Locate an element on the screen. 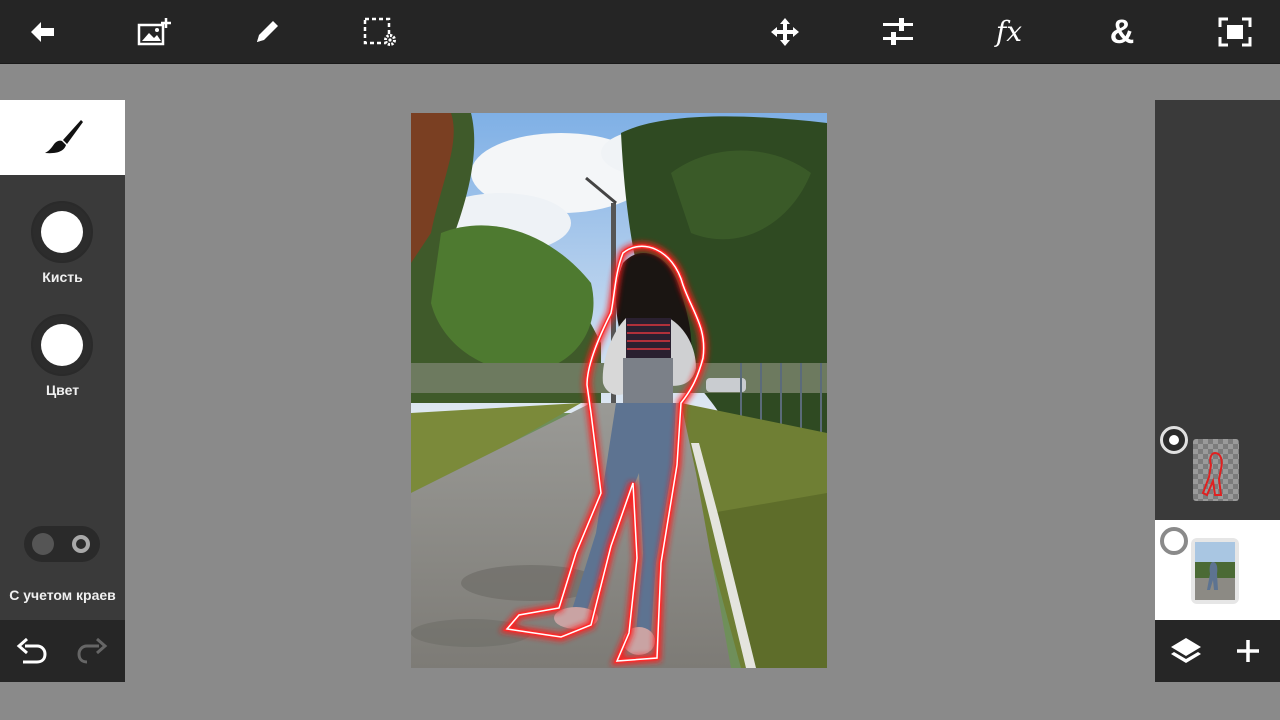 The width and height of the screenshot is (1280, 720). effects-button: fx is located at coordinates (1009, 32).